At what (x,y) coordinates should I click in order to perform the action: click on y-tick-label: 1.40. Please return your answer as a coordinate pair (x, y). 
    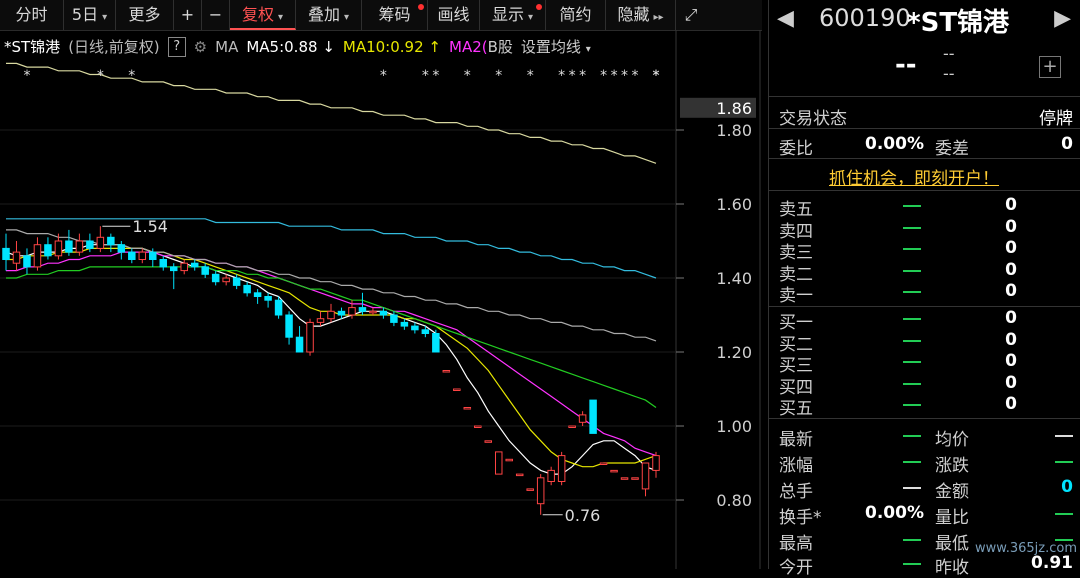
    Looking at the image, I should click on (734, 278).